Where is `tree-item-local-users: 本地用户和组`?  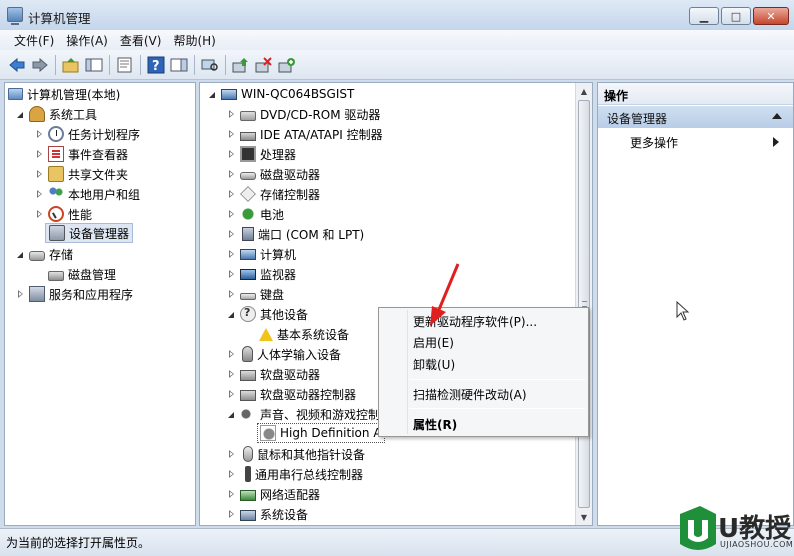 tree-item-local-users: 本地用户和组 is located at coordinates (87, 194).